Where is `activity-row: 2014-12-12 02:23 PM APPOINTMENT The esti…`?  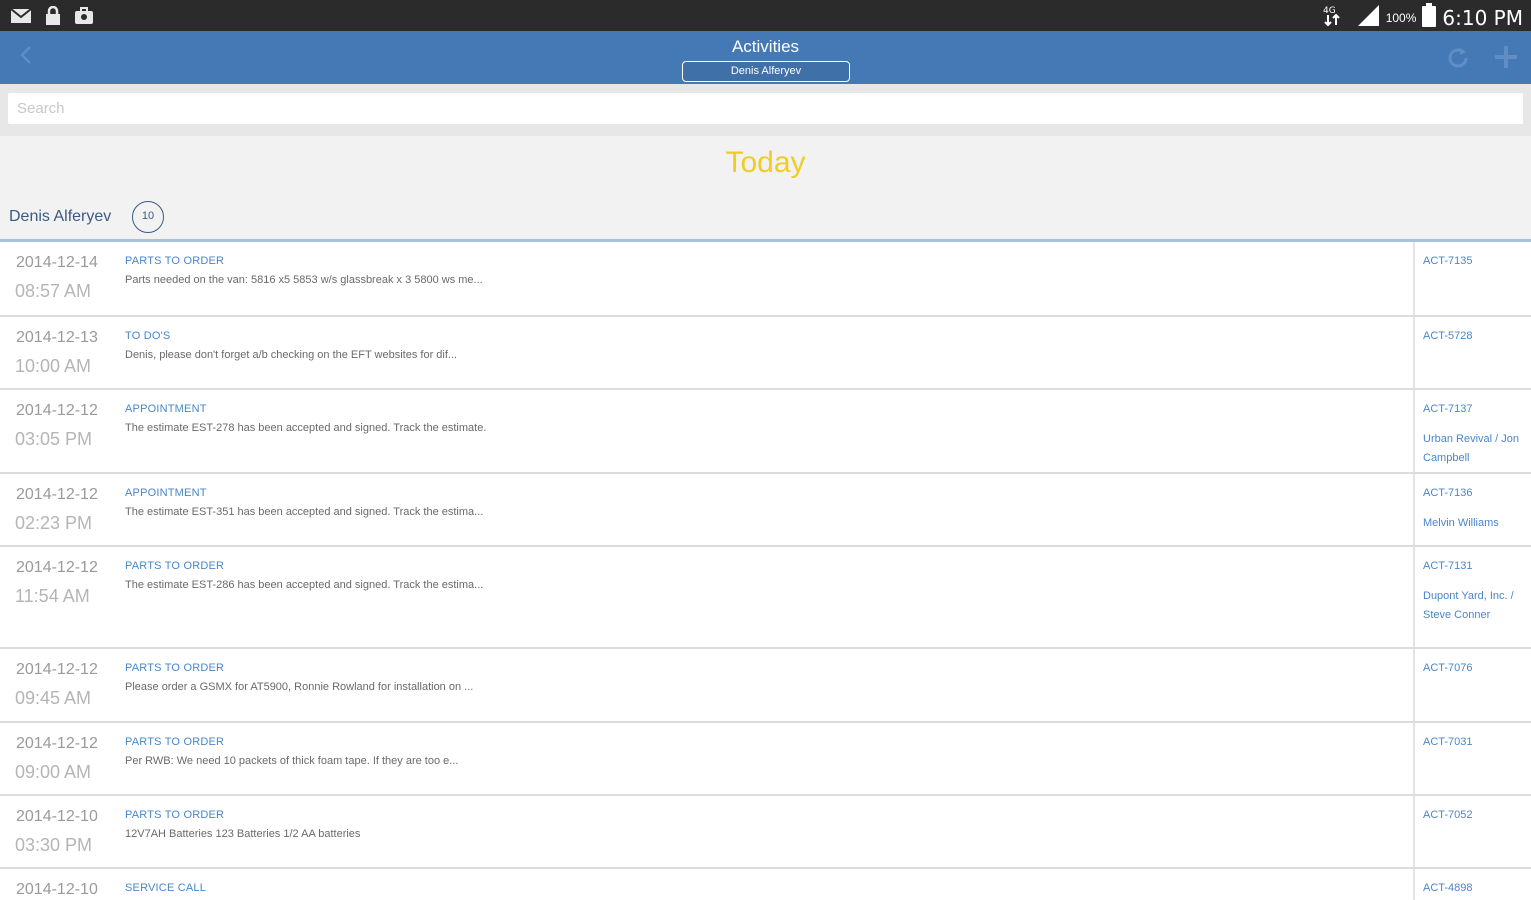
activity-row: 2014-12-12 02:23 PM APPOINTMENT The esti… is located at coordinates (765, 510).